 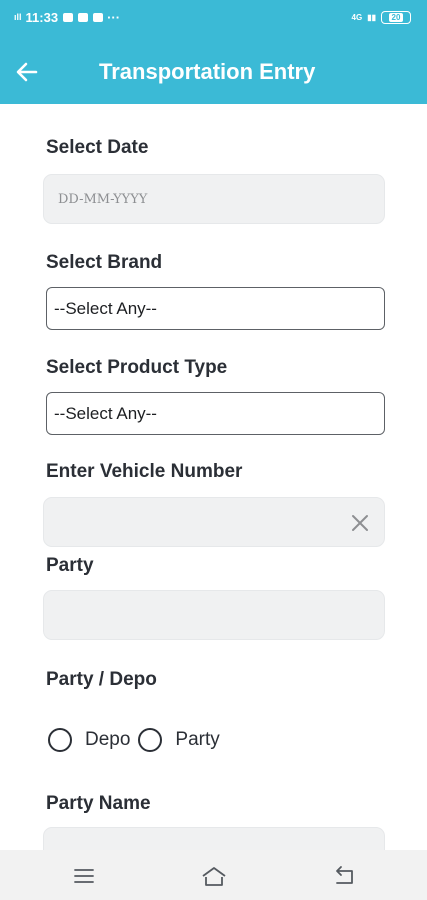 I want to click on app-bar: Transportation Entry, so click(x=213, y=71).